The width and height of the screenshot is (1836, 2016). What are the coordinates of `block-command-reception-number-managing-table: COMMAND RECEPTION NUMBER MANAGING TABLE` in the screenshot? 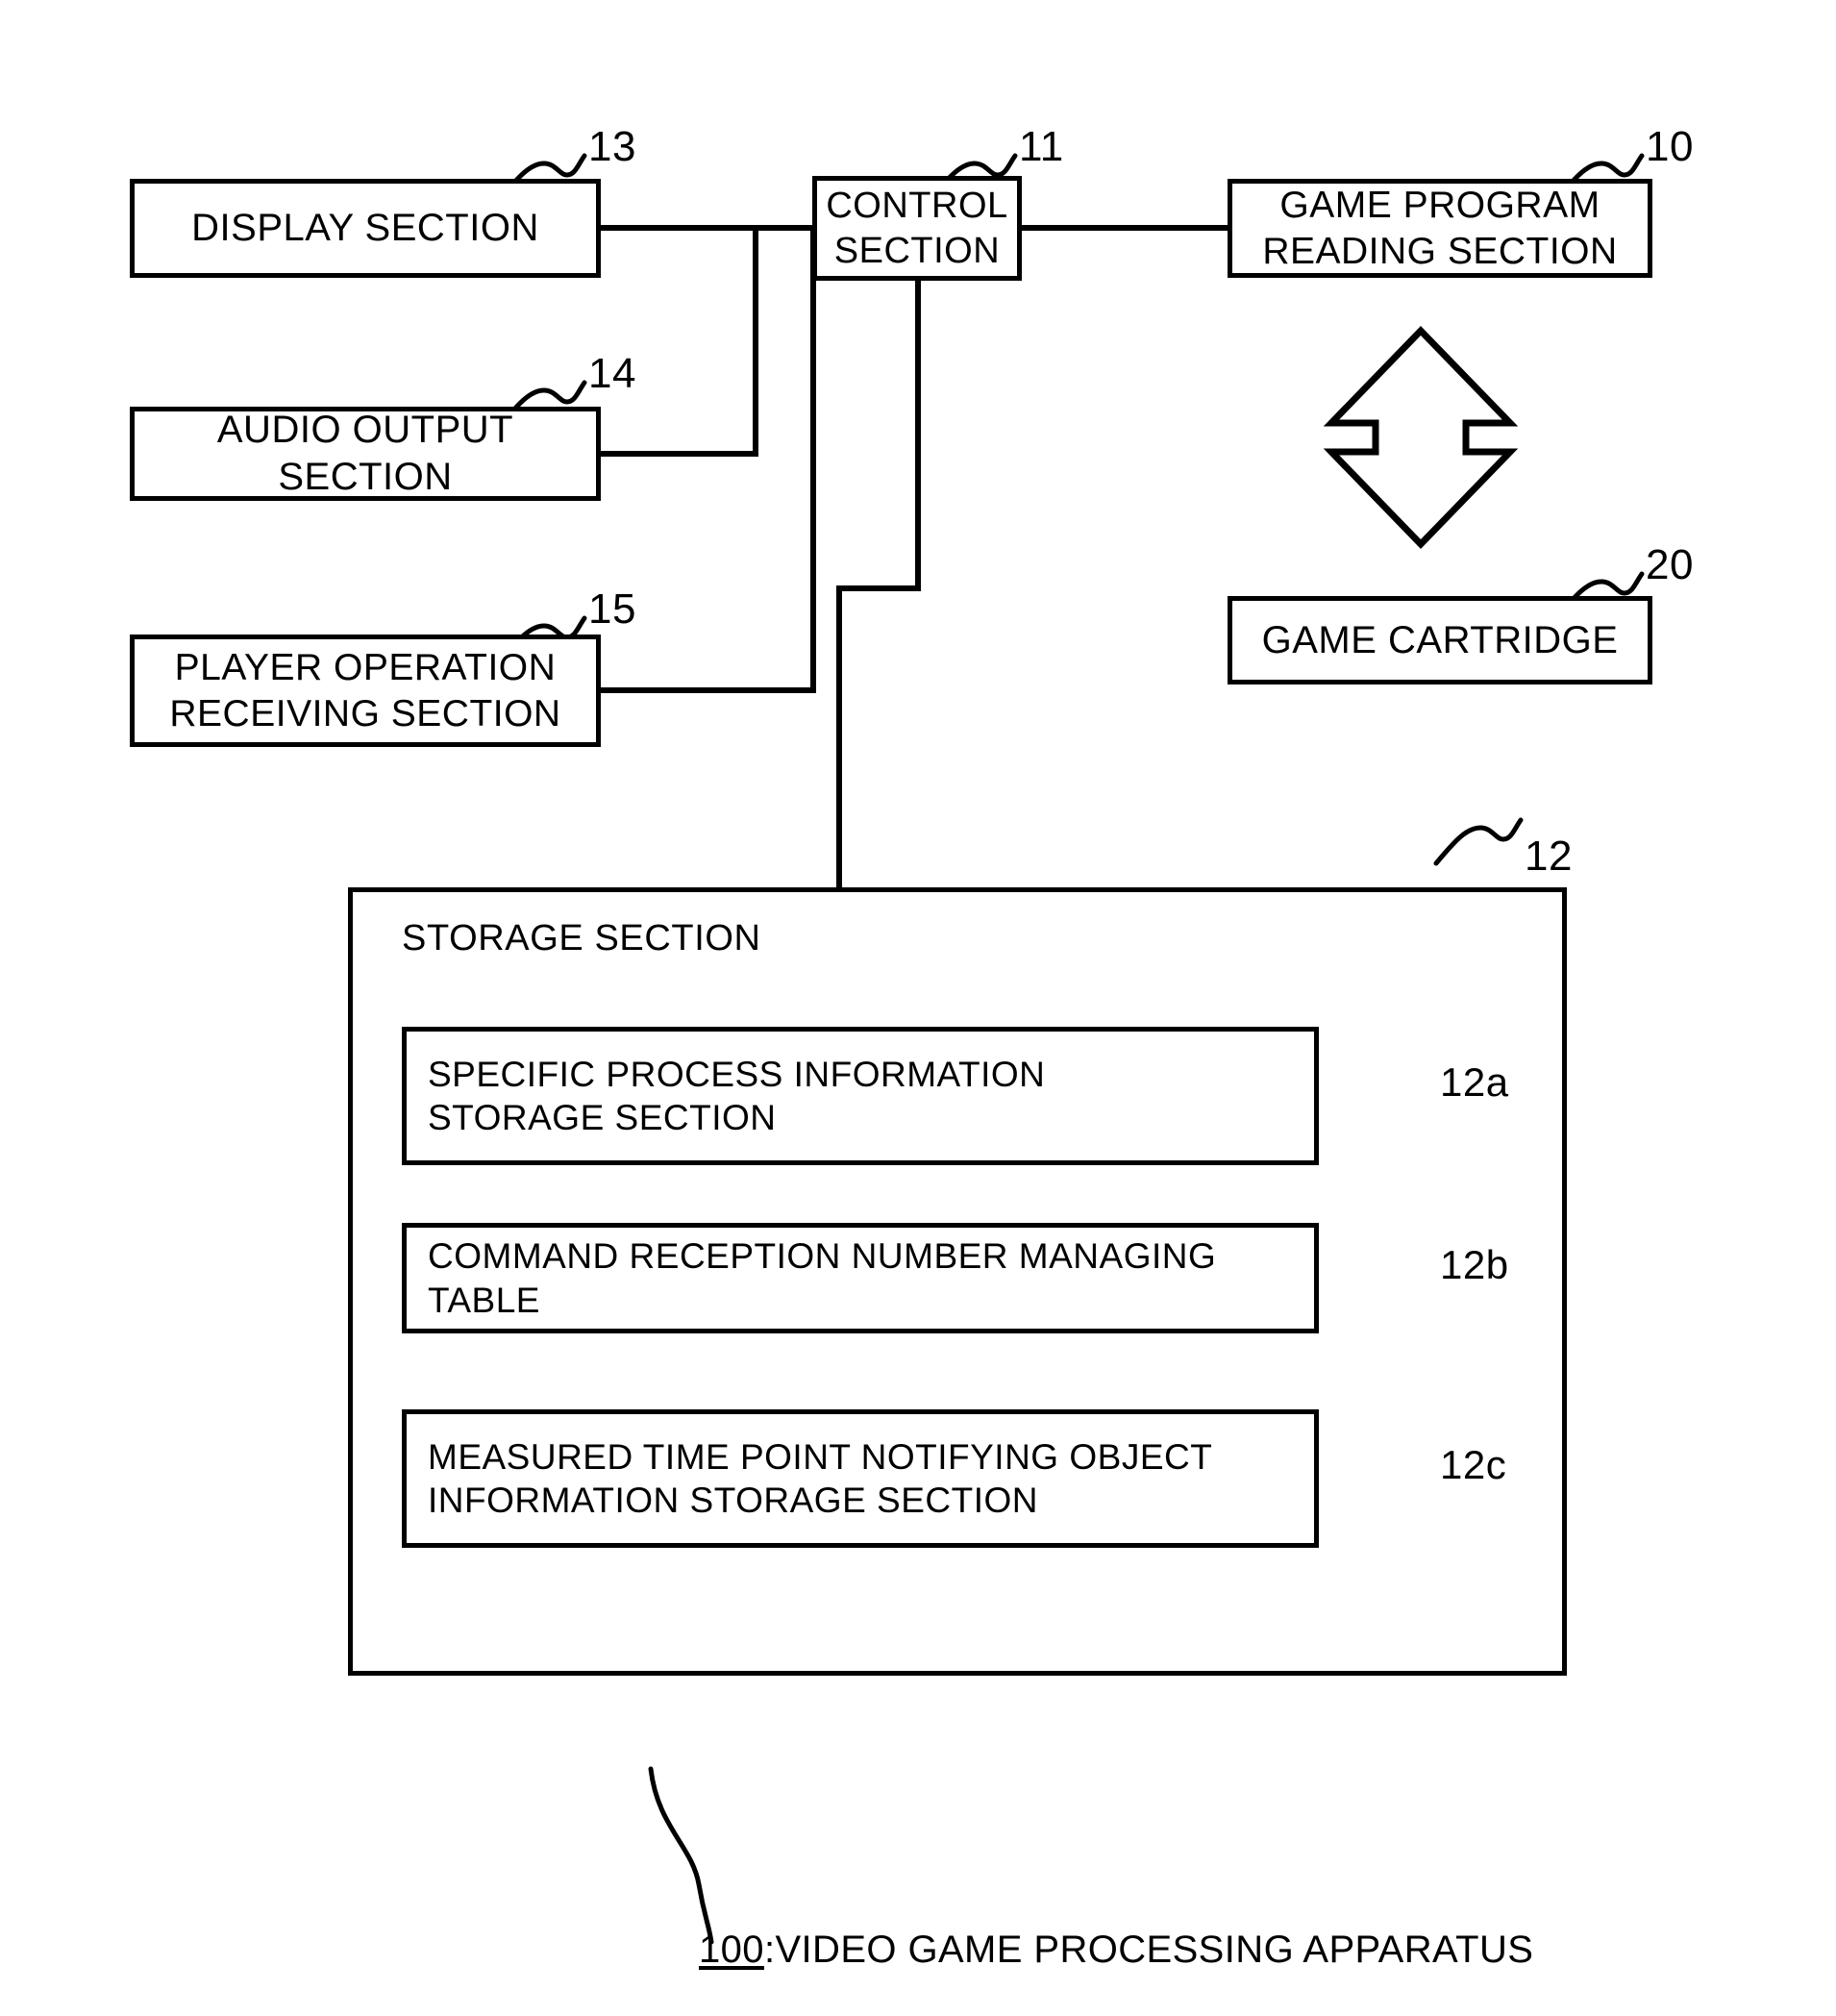 It's located at (860, 1278).